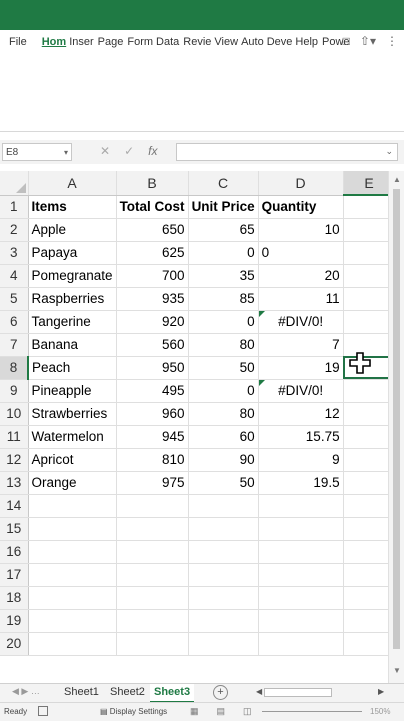 This screenshot has height=721, width=404. I want to click on cell-d12: 9, so click(301, 460).